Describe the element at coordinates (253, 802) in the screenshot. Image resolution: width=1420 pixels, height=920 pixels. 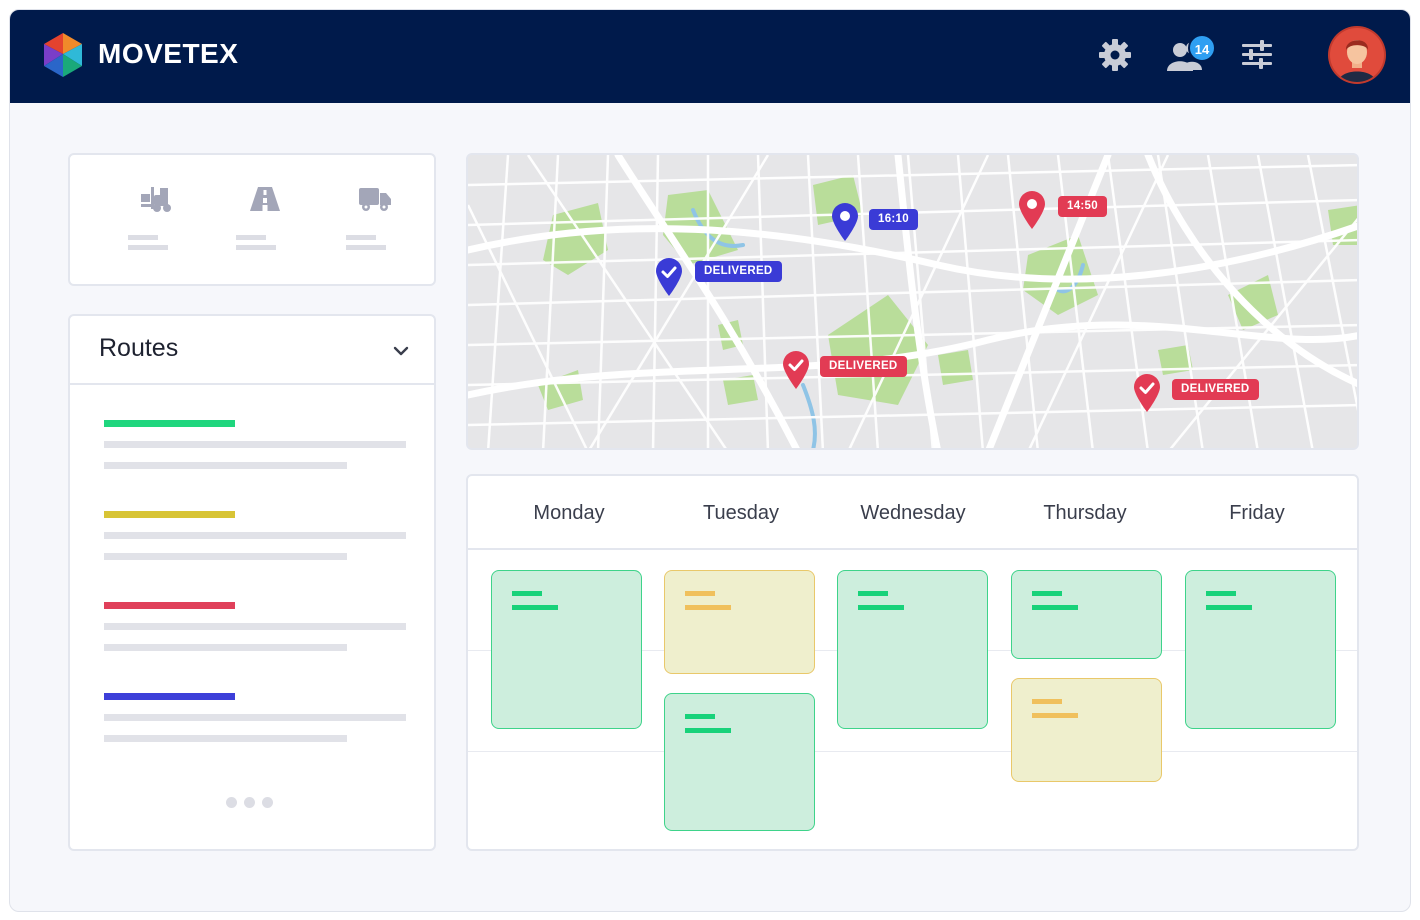
I see `more-dots` at that location.